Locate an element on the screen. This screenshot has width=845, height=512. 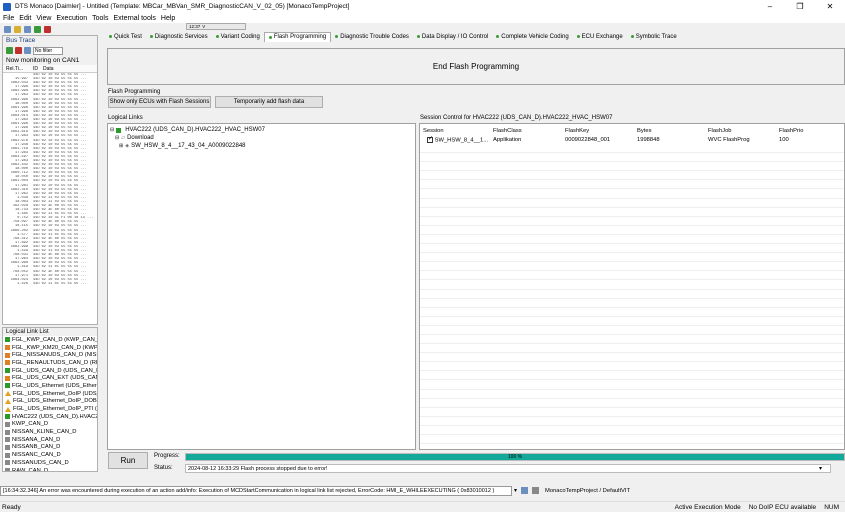
list-item: NISSAN_KLINE_CAN_D is located at coordinates (50, 432).